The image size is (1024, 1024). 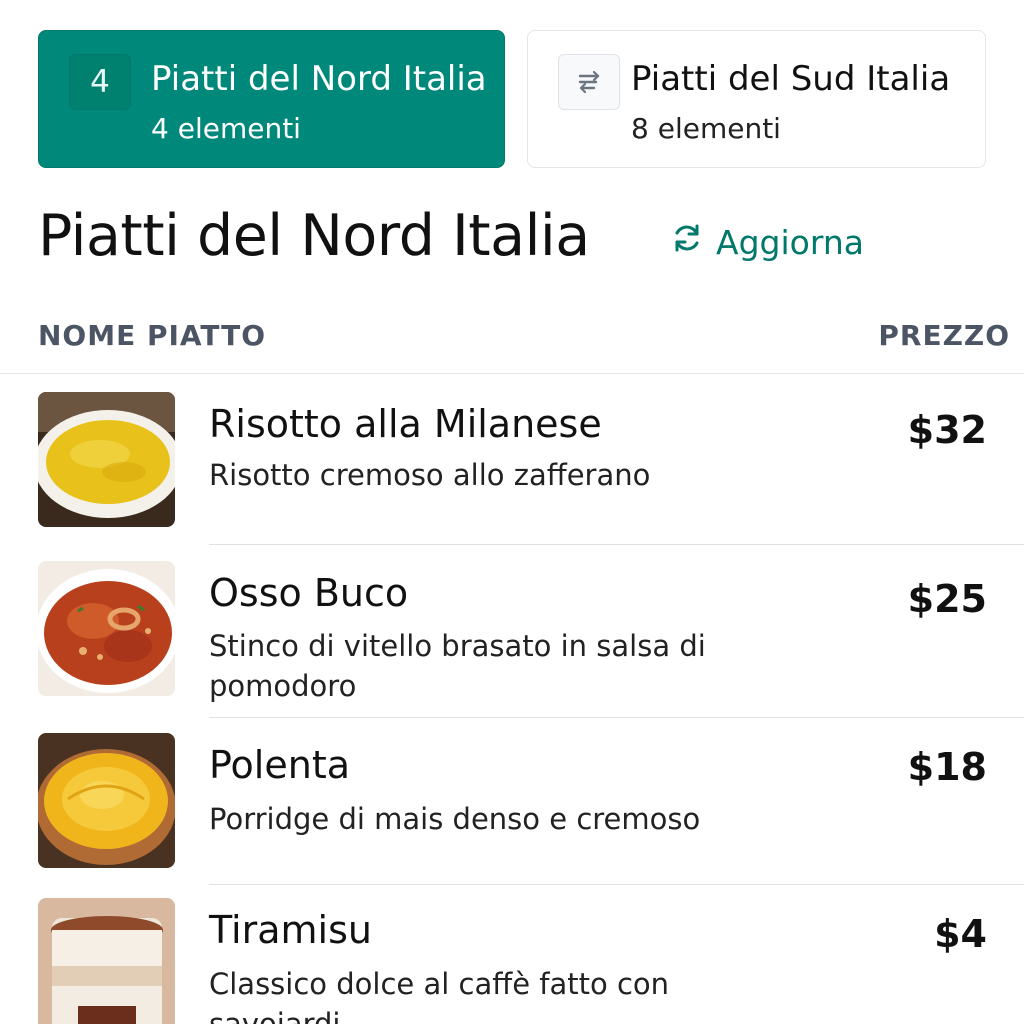 What do you see at coordinates (106, 628) in the screenshot?
I see `osso-buco-image` at bounding box center [106, 628].